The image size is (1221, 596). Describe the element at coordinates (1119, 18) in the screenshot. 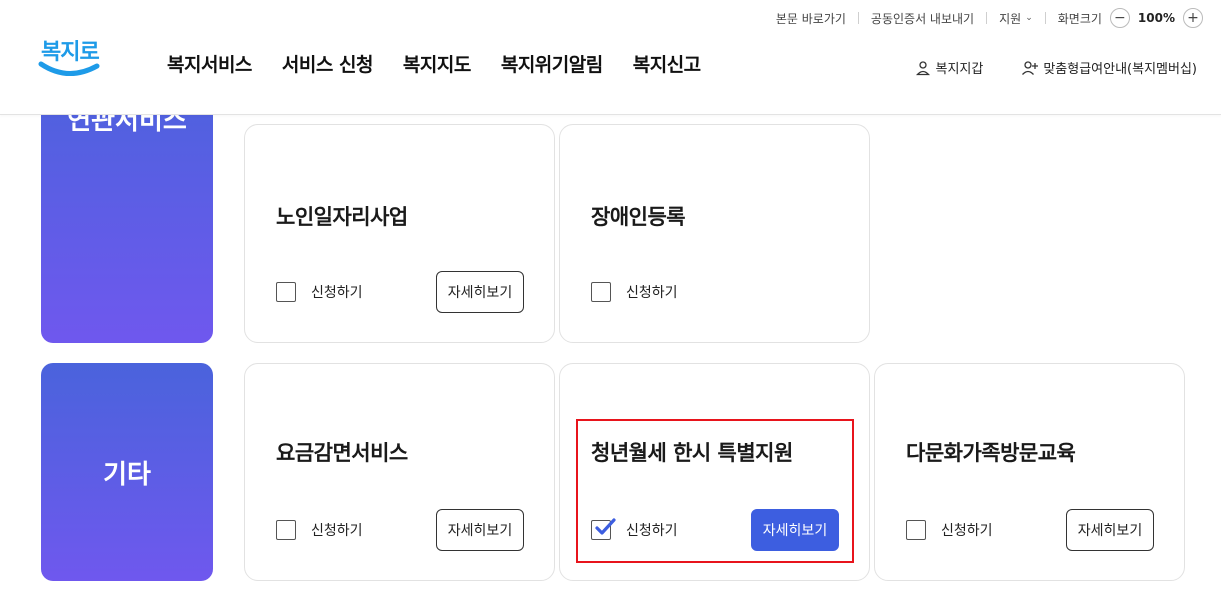

I see `zoom-out-button: −` at that location.